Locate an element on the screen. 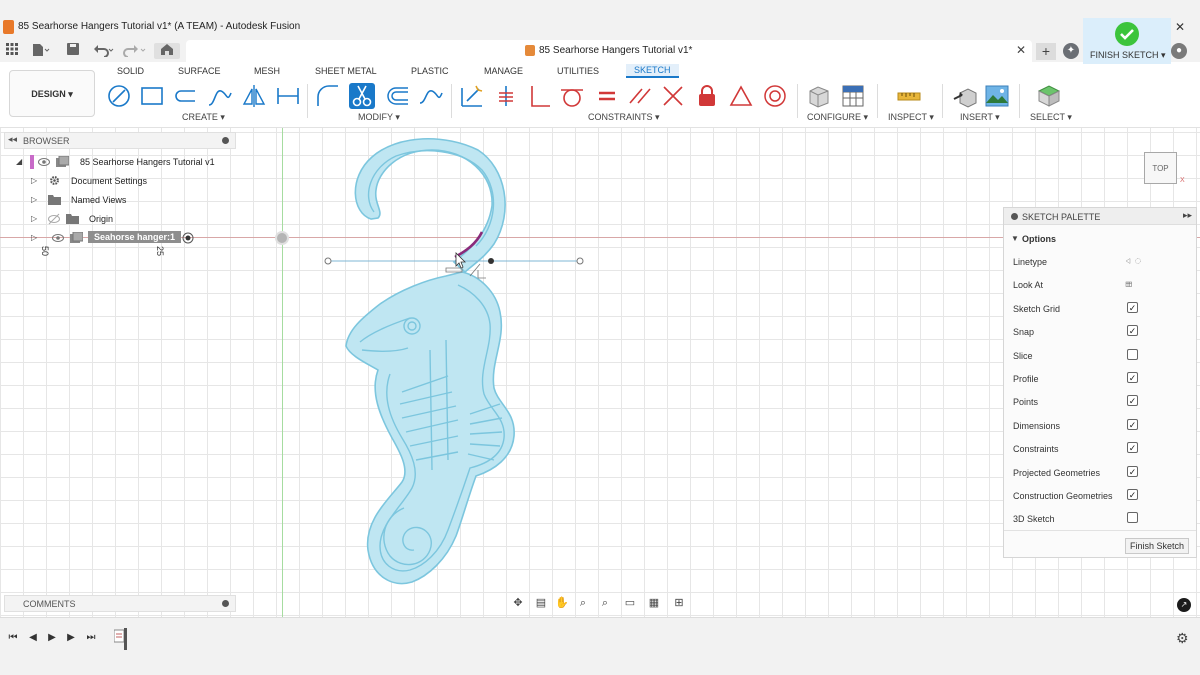  extensions-icon: ✦ is located at coordinates (1071, 51).